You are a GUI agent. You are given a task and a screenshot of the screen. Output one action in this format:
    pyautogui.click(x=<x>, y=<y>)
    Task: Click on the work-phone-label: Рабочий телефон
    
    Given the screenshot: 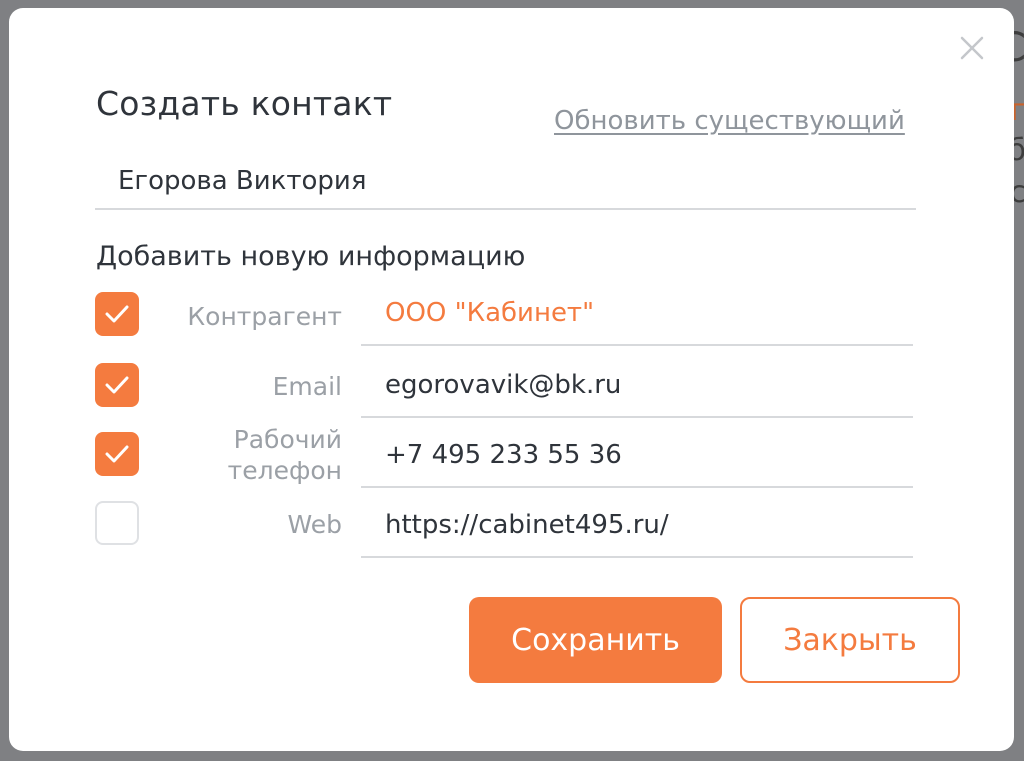 What is the action you would take?
    pyautogui.click(x=285, y=455)
    